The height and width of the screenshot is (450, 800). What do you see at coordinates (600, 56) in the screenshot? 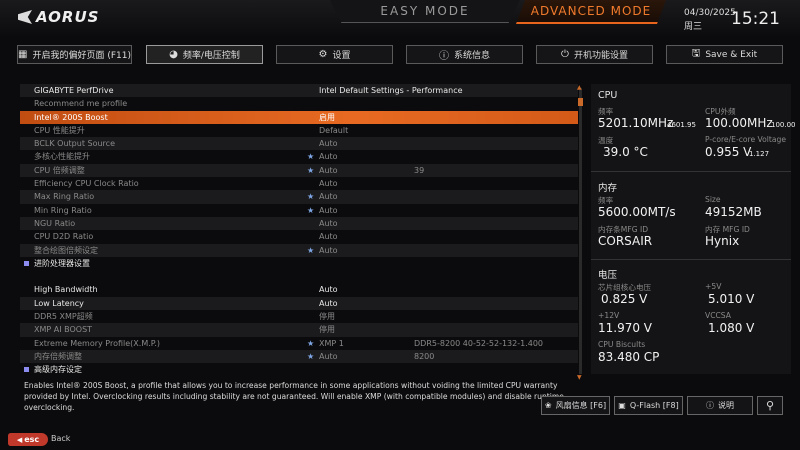
I see `tab-label: 开机功能设置` at bounding box center [600, 56].